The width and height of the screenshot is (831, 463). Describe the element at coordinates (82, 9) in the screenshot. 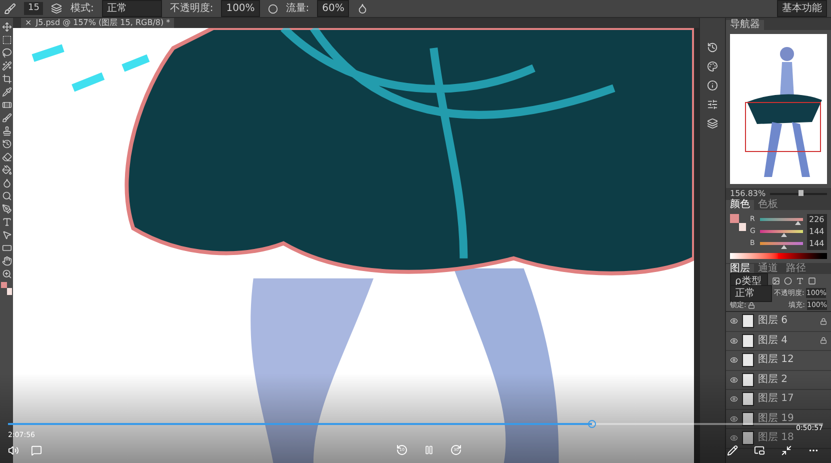

I see `mode-label: 模式:` at that location.